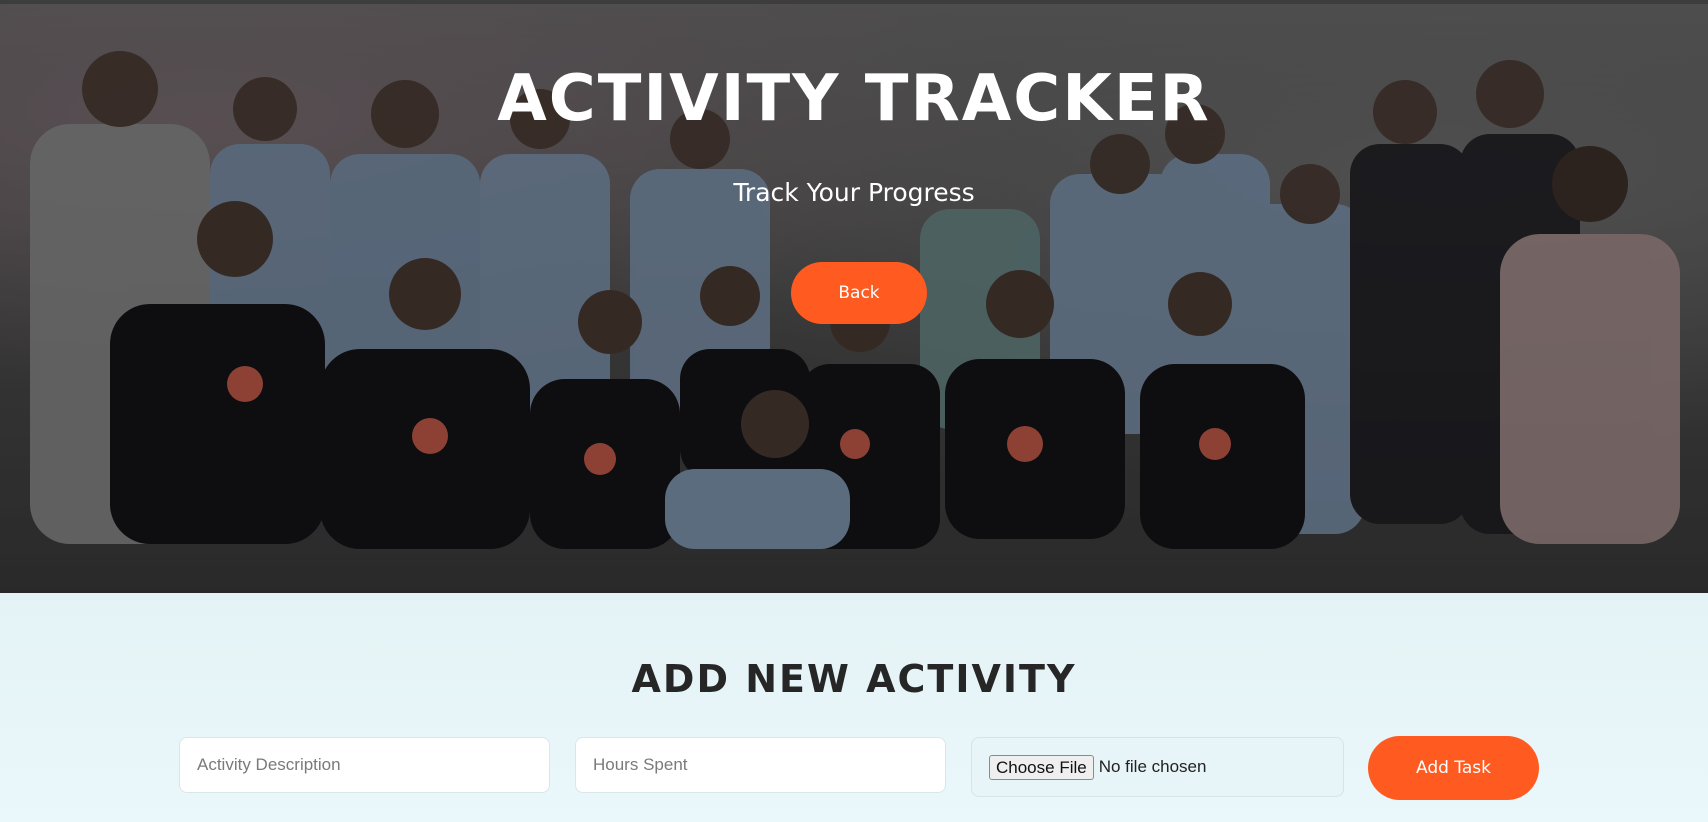 The image size is (1708, 822). I want to click on hours-spent-input, so click(760, 765).